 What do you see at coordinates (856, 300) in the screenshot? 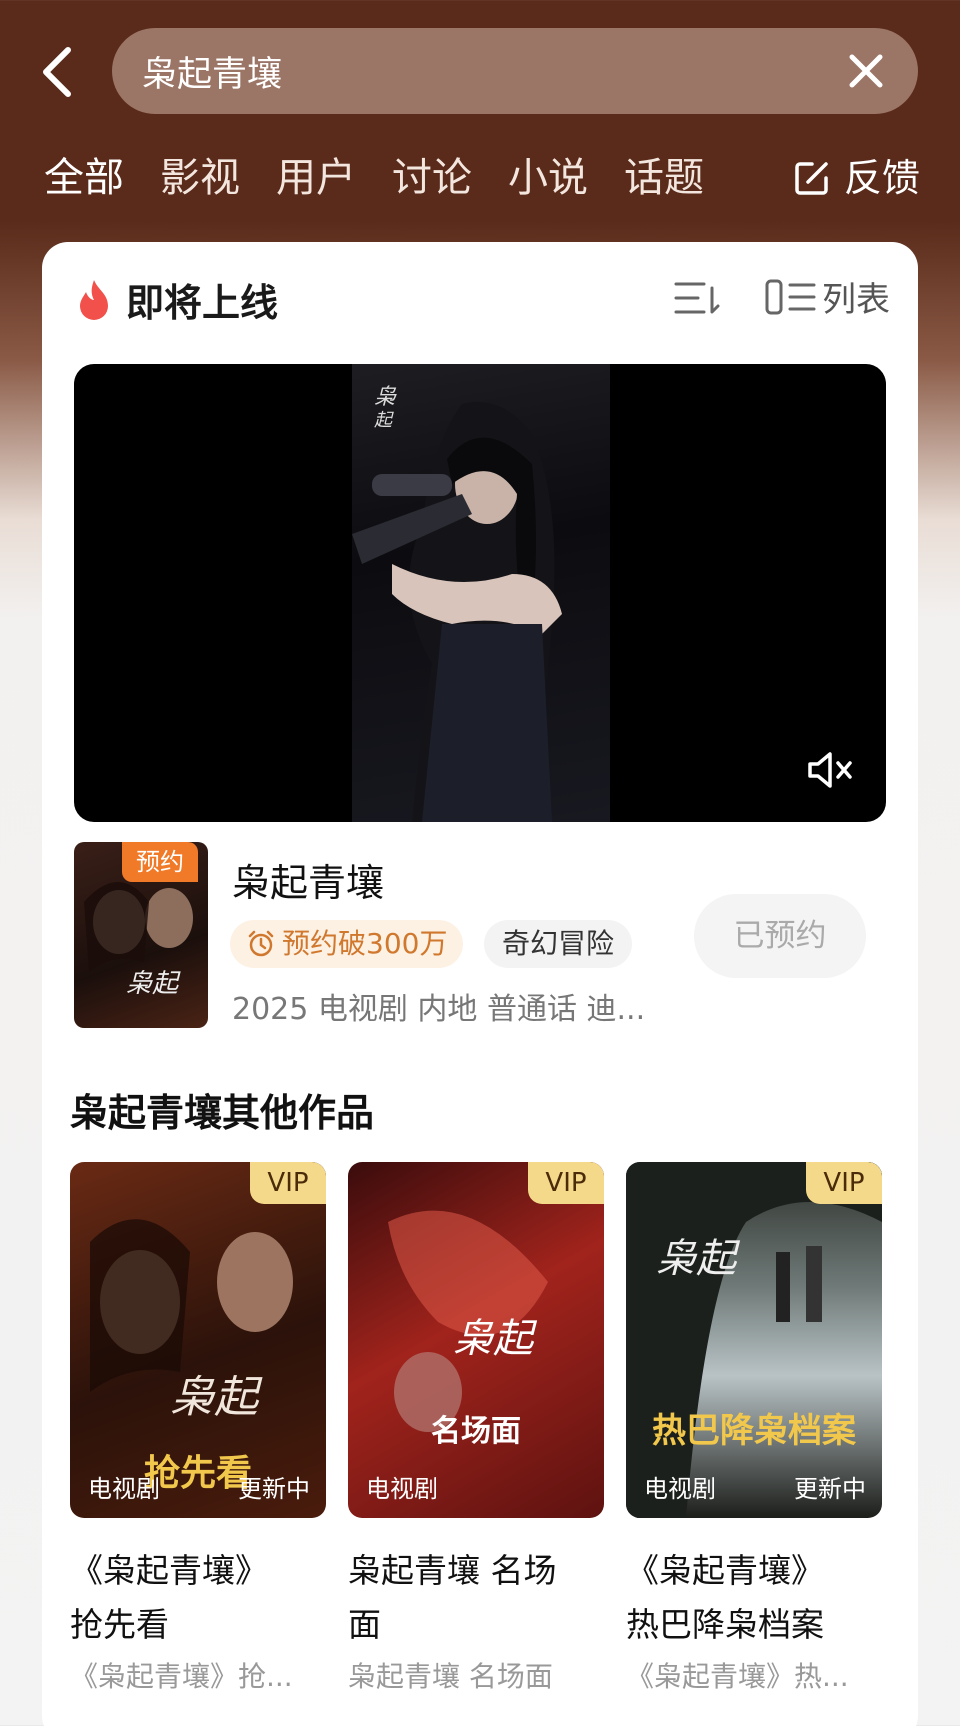
I see `list-view-label: 列表` at bounding box center [856, 300].